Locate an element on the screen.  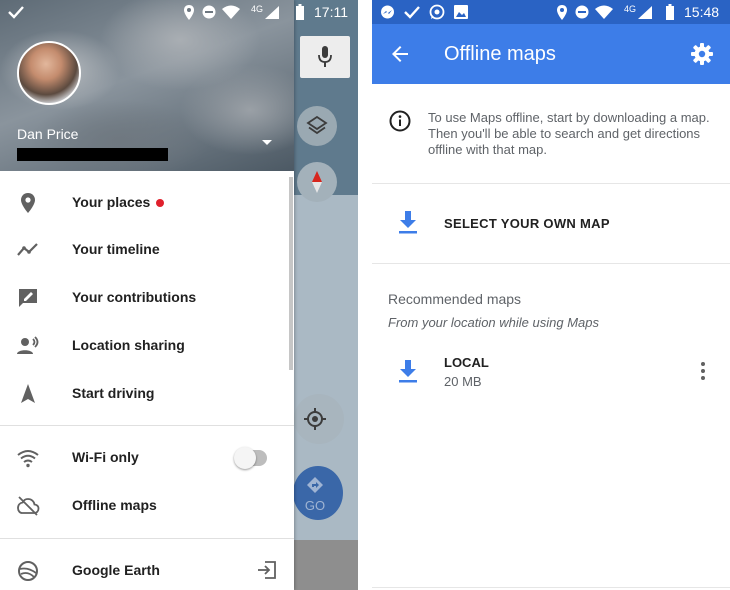
menu-label: Your places is located at coordinates (111, 202).